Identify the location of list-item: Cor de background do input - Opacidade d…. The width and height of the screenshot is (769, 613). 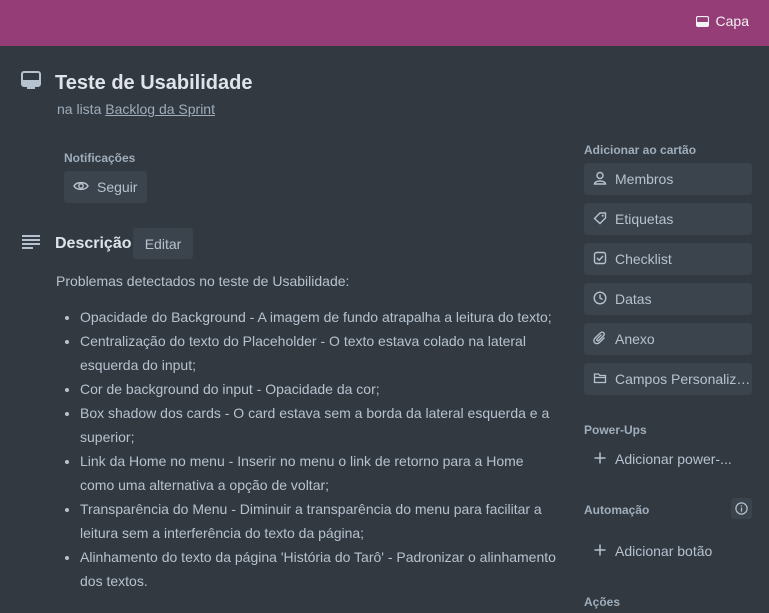
(320, 389).